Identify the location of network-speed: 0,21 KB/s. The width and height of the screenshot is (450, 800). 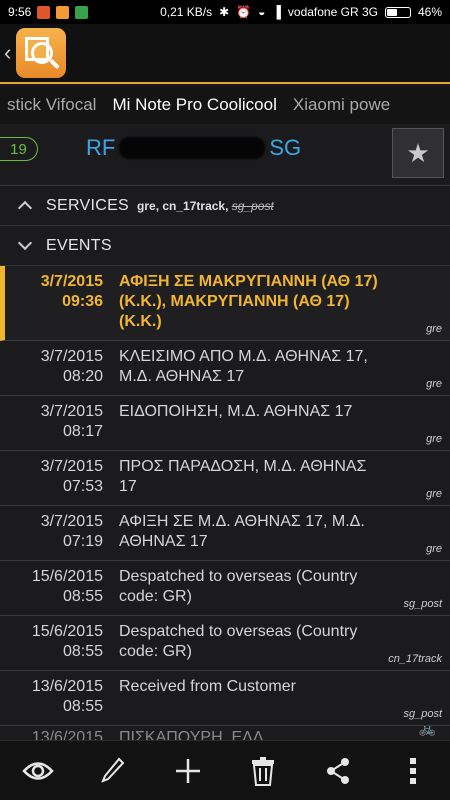
(186, 12).